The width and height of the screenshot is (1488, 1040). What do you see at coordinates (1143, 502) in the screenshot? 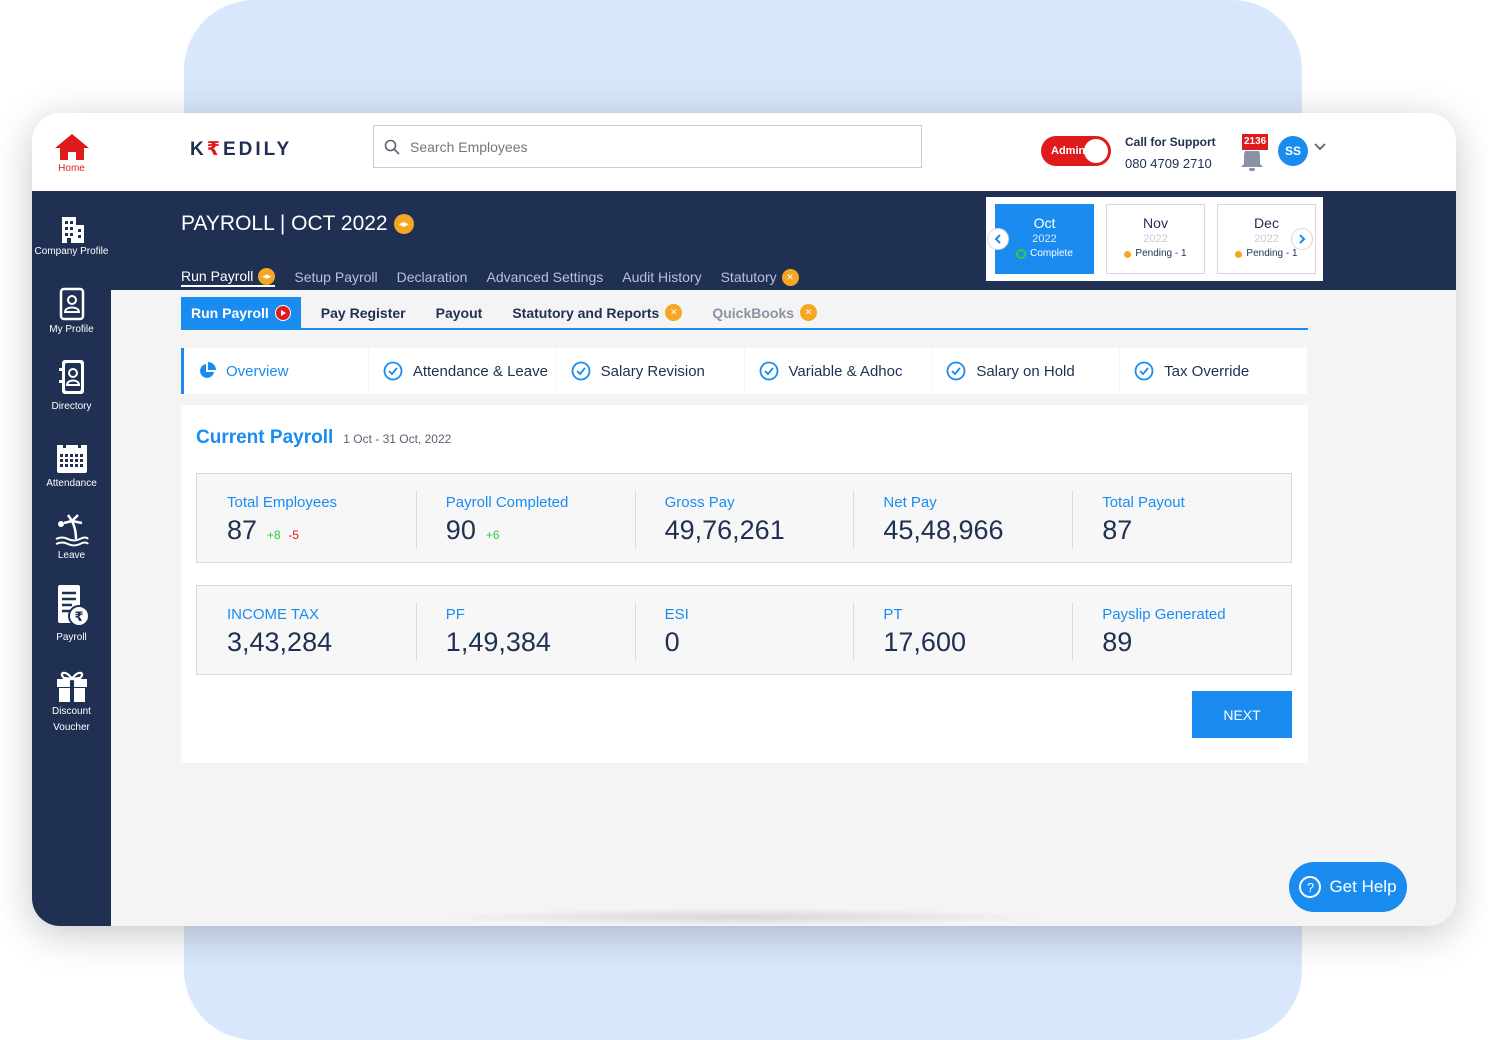
I see `stat-label: Total Payout` at bounding box center [1143, 502].